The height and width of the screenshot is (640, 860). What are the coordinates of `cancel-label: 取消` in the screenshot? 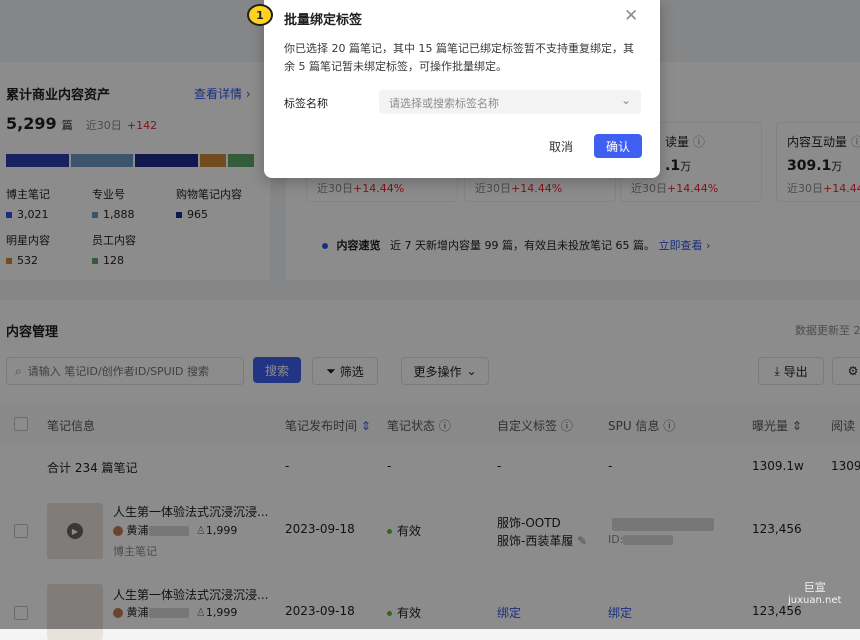 It's located at (560, 146).